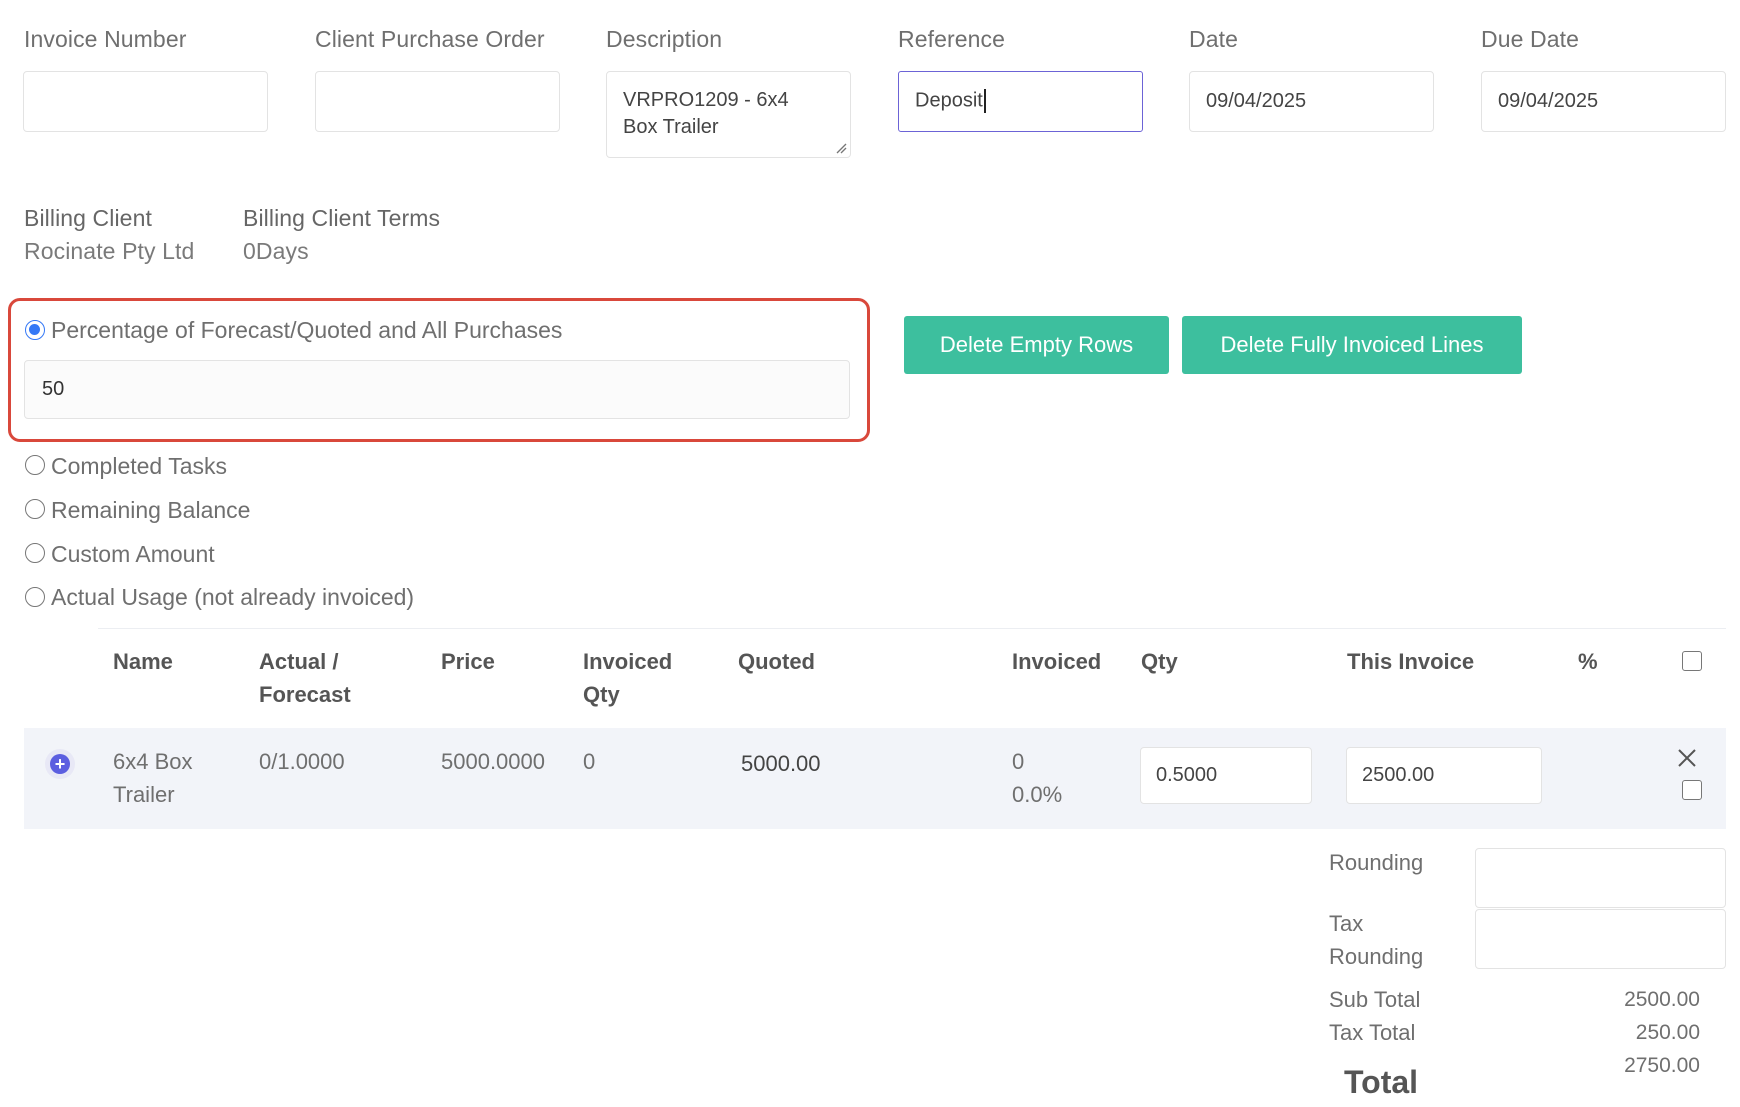 Image resolution: width=1740 pixels, height=1107 pixels. What do you see at coordinates (133, 554) in the screenshot?
I see `radio-custom-amount-label: Custom Amount` at bounding box center [133, 554].